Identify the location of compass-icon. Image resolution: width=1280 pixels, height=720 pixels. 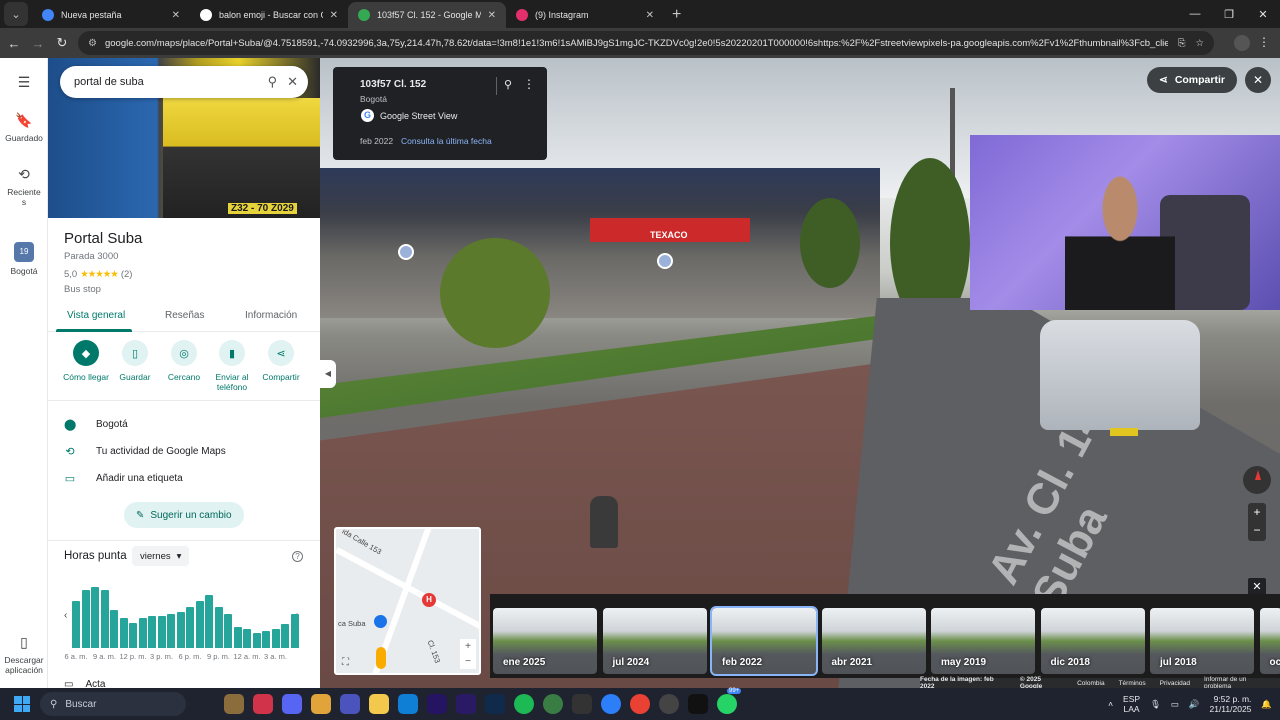
(1257, 480).